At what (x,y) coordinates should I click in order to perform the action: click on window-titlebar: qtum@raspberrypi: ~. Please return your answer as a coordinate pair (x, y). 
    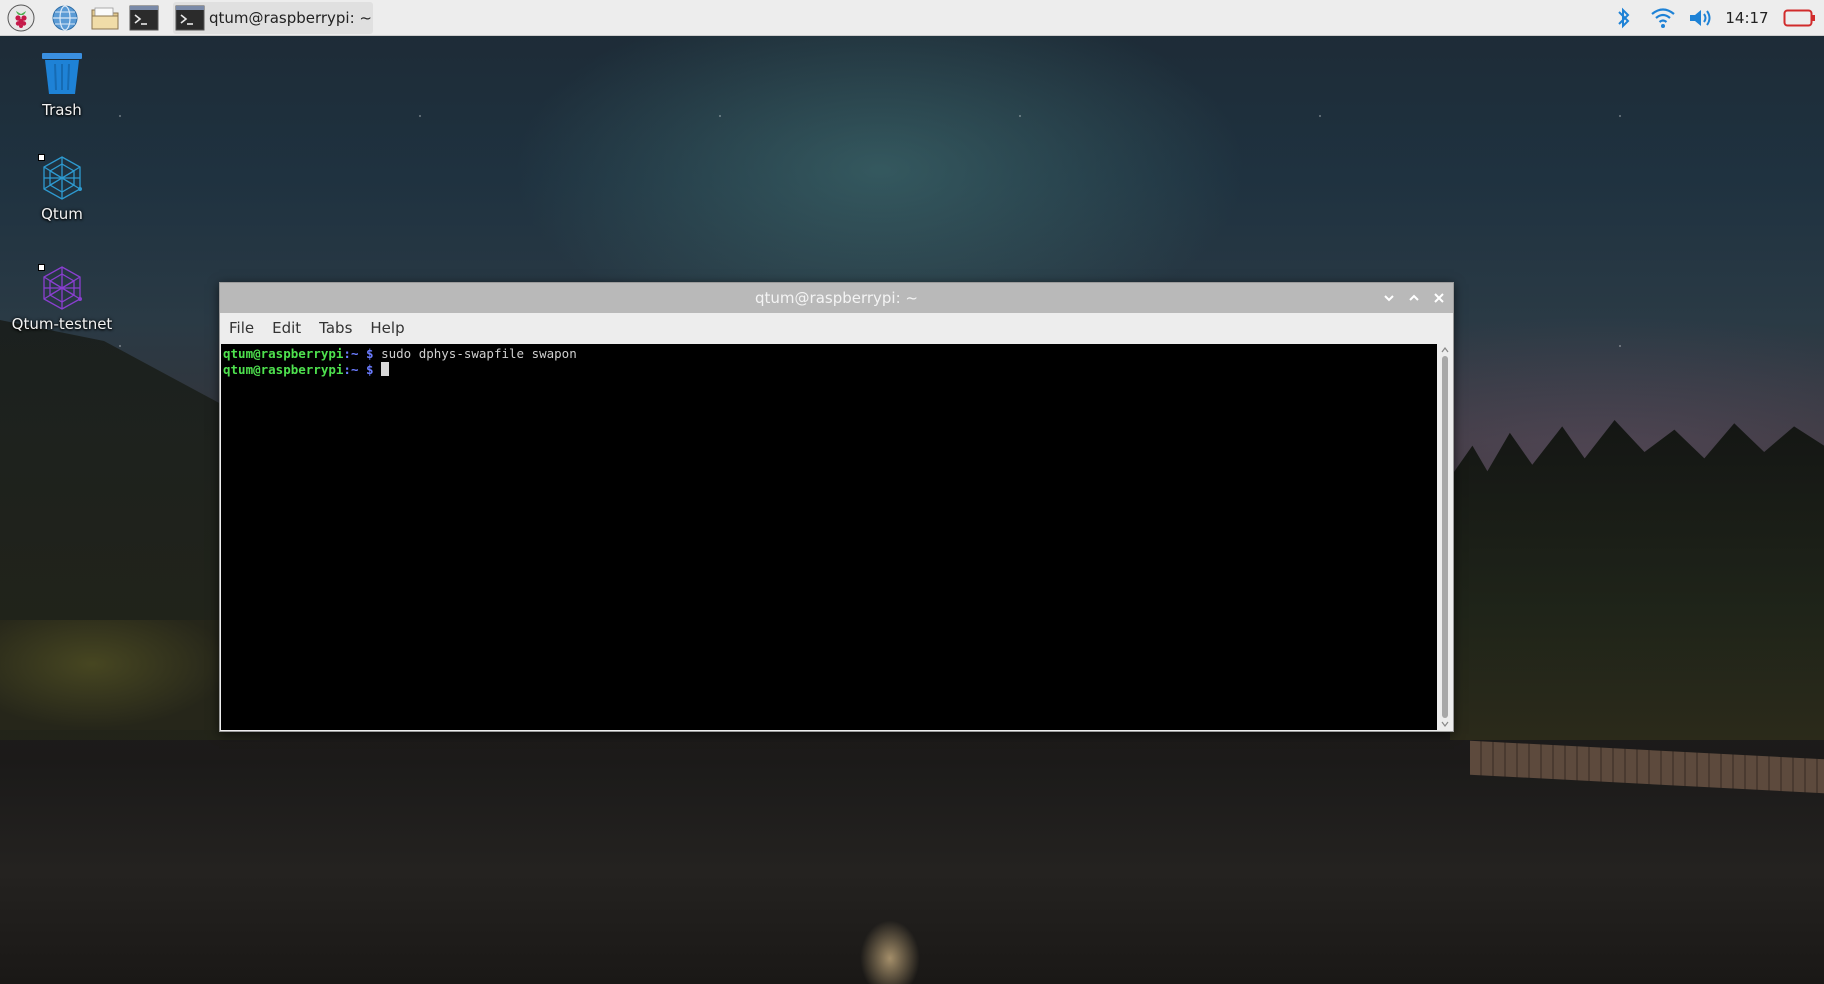
    Looking at the image, I should click on (836, 298).